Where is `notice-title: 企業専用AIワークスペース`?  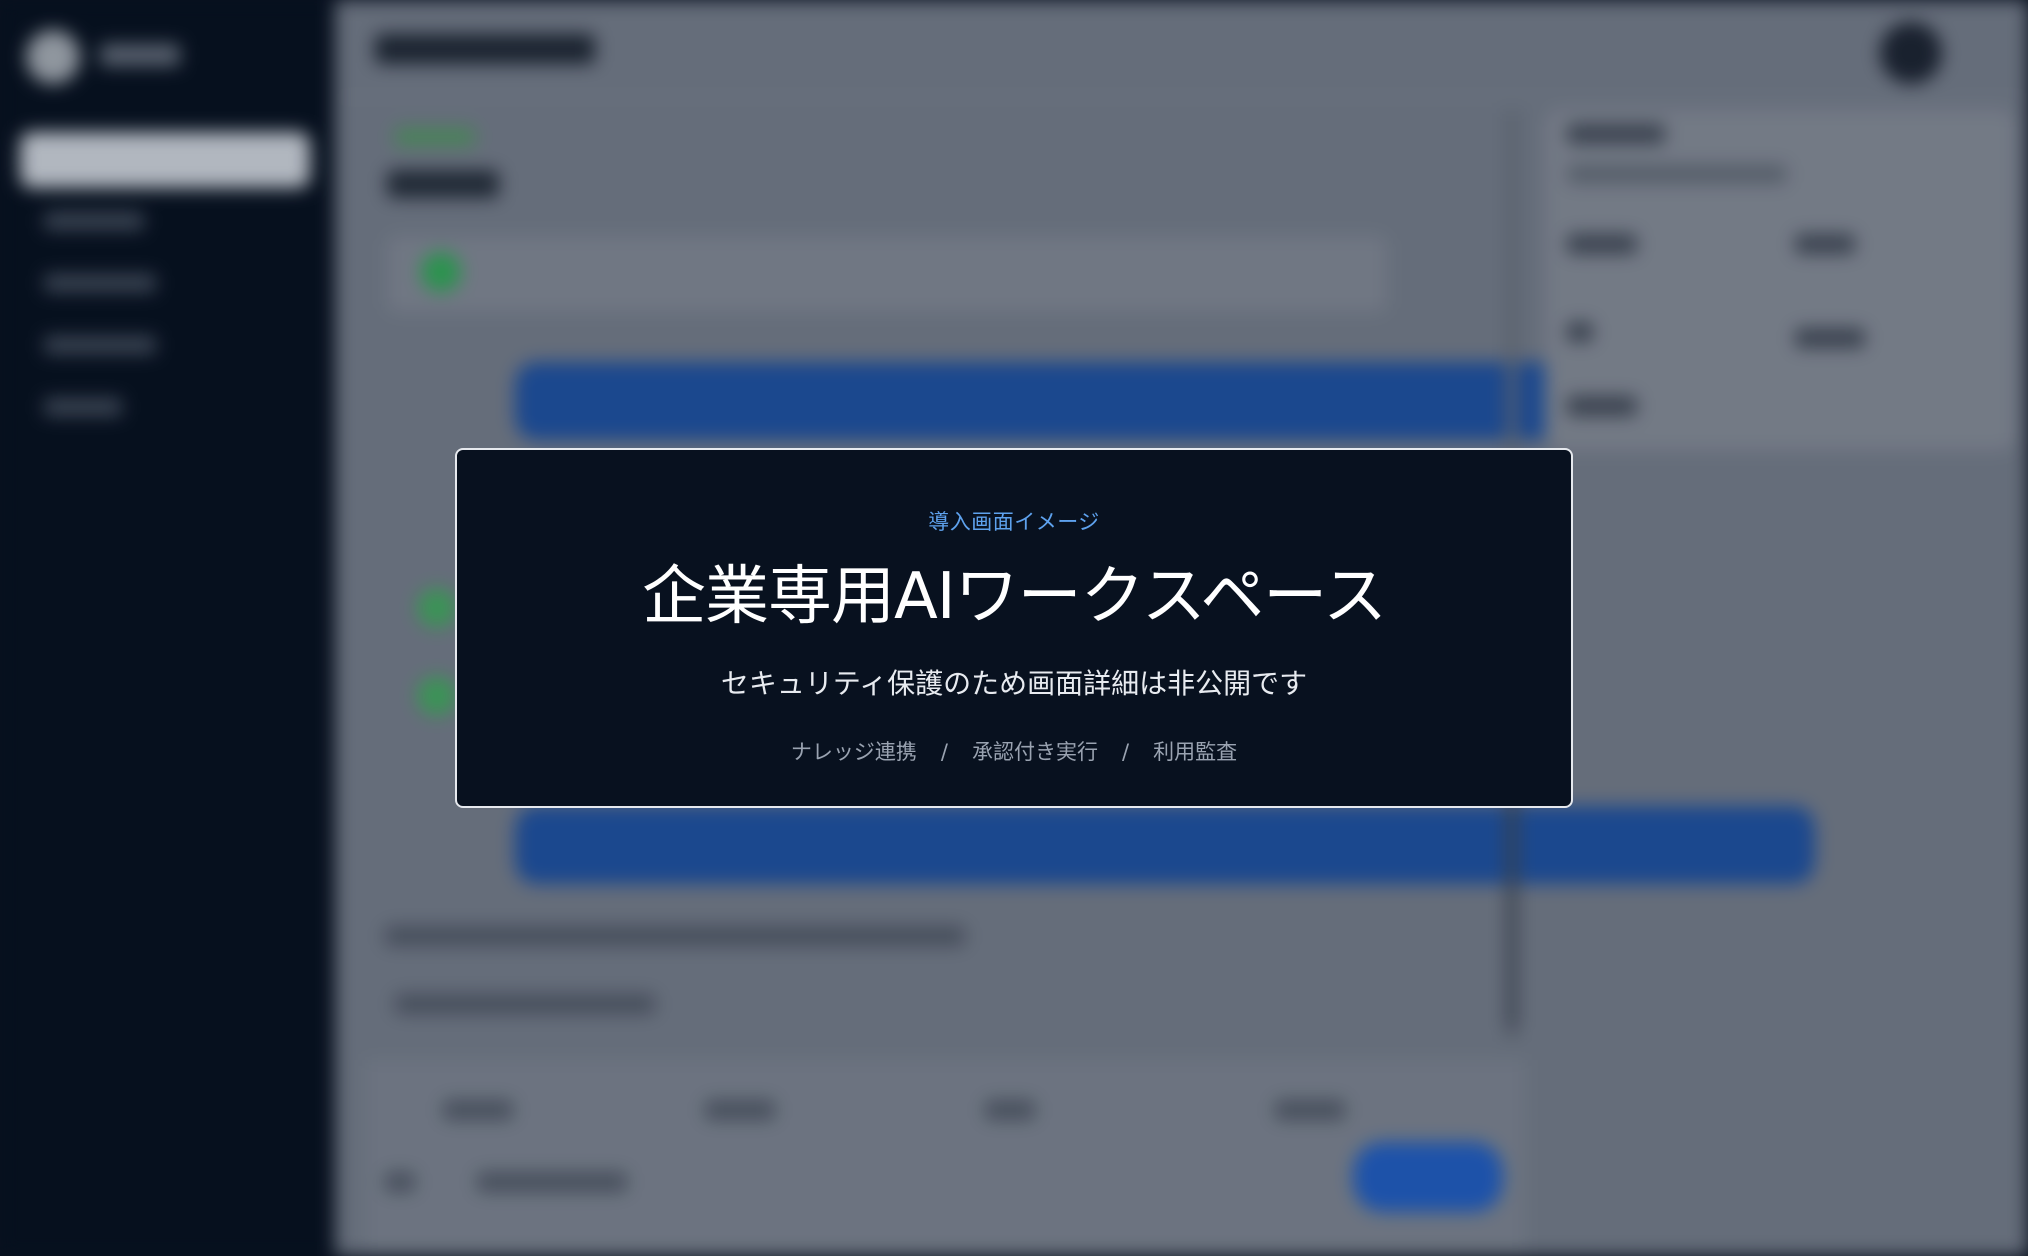
notice-title: 企業専用AIワークスペース is located at coordinates (1014, 597).